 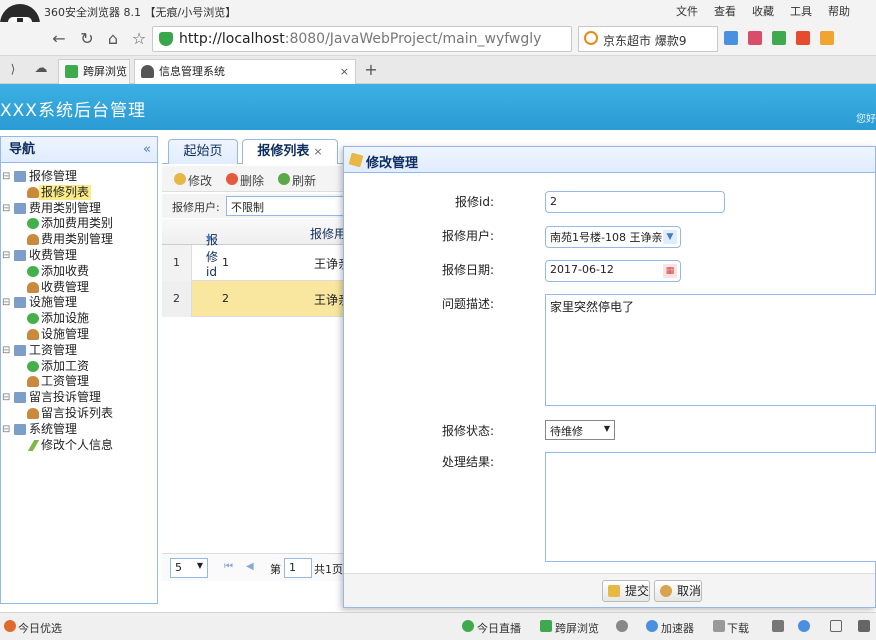 What do you see at coordinates (65, 270) in the screenshot?
I see `sidebar-item-label: 添加收费` at bounding box center [65, 270].